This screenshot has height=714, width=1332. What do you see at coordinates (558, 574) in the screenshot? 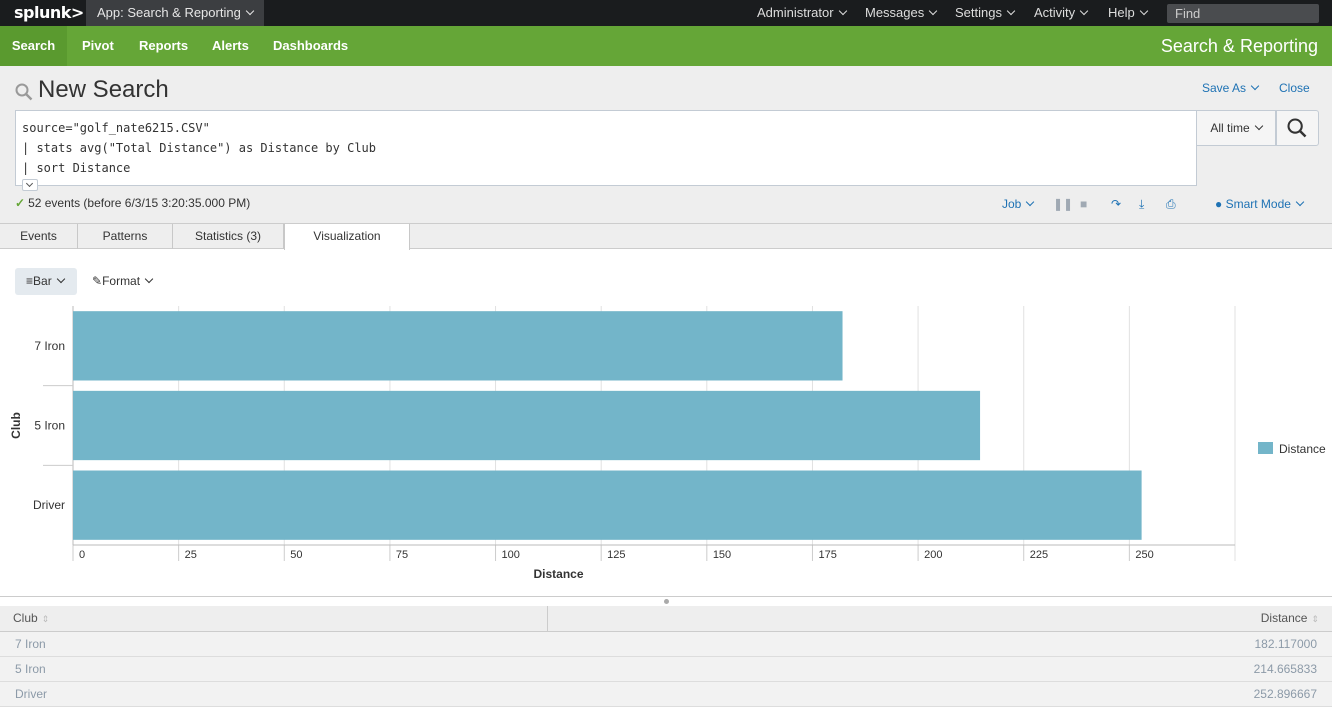
I see `x-axis-title: Distance` at bounding box center [558, 574].